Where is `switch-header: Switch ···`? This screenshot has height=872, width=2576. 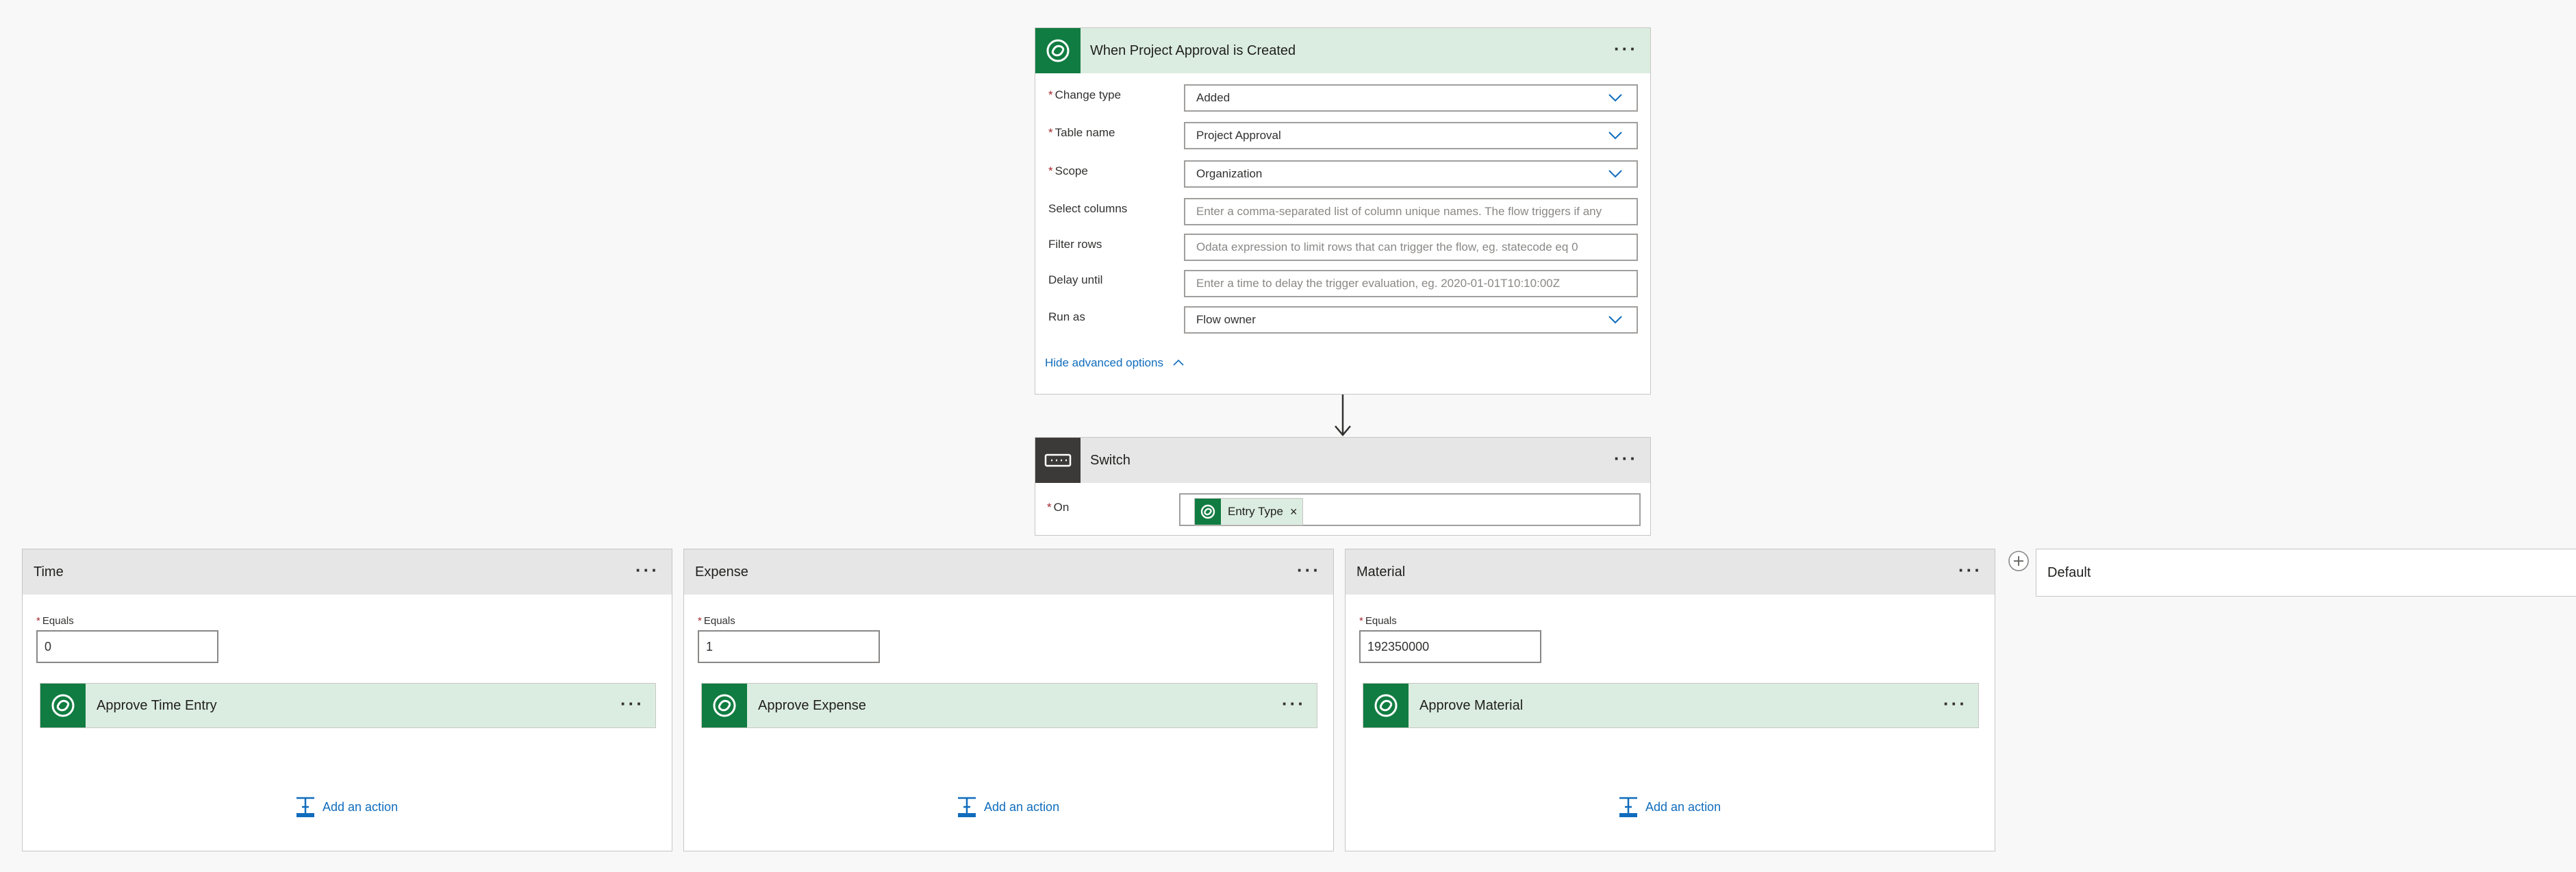 switch-header: Switch ··· is located at coordinates (1342, 461).